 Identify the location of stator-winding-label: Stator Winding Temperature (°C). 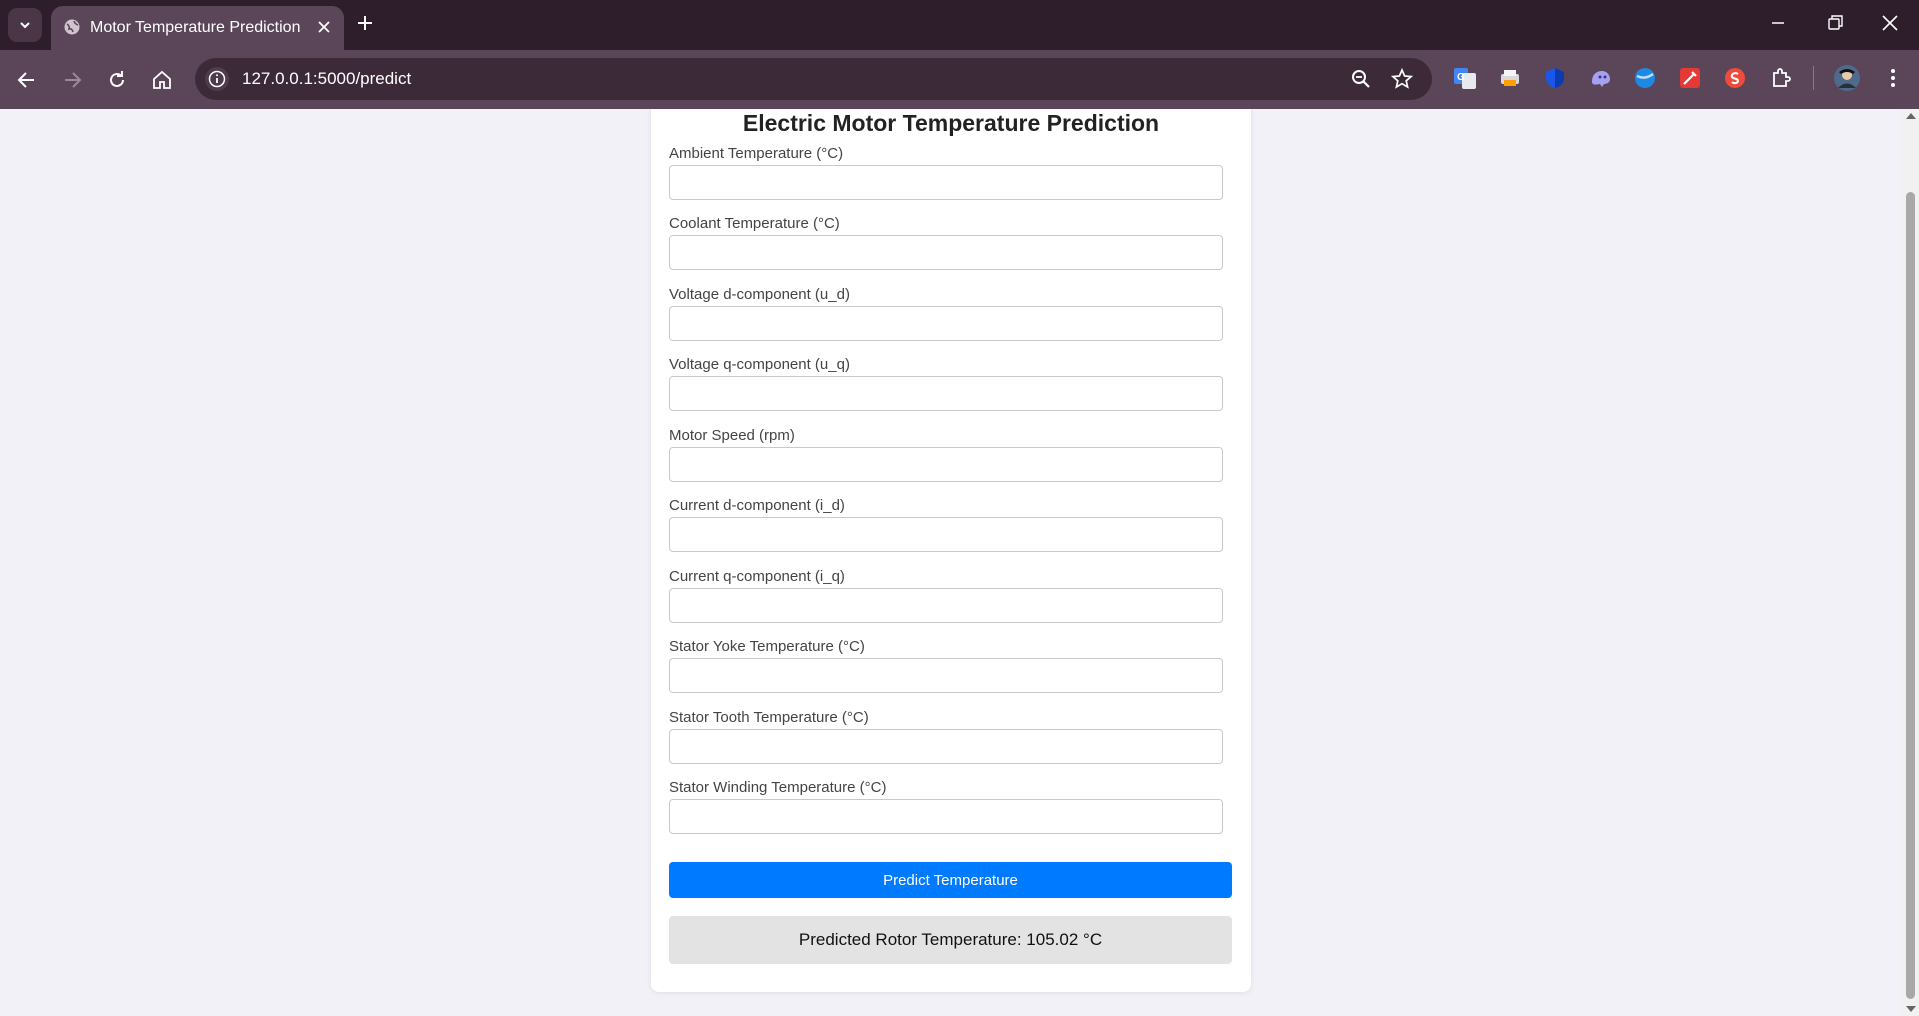
(778, 787).